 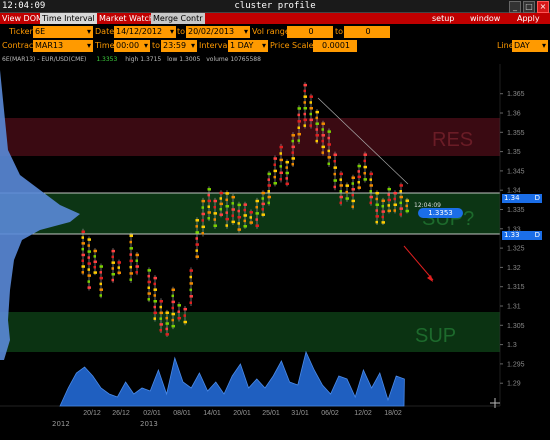 What do you see at coordinates (530, 46) in the screenshot?
I see `line-select: DAY` at bounding box center [530, 46].